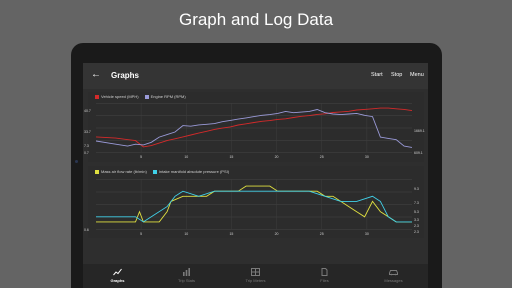 The width and height of the screenshot is (512, 288). I want to click on page-title: Graphs, so click(125, 75).